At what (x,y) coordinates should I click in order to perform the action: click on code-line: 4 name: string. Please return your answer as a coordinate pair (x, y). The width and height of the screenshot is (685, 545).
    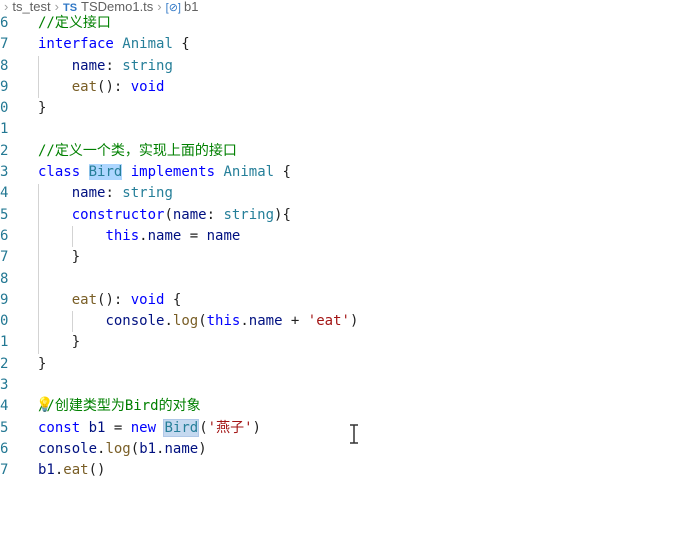
    Looking at the image, I should click on (342, 193).